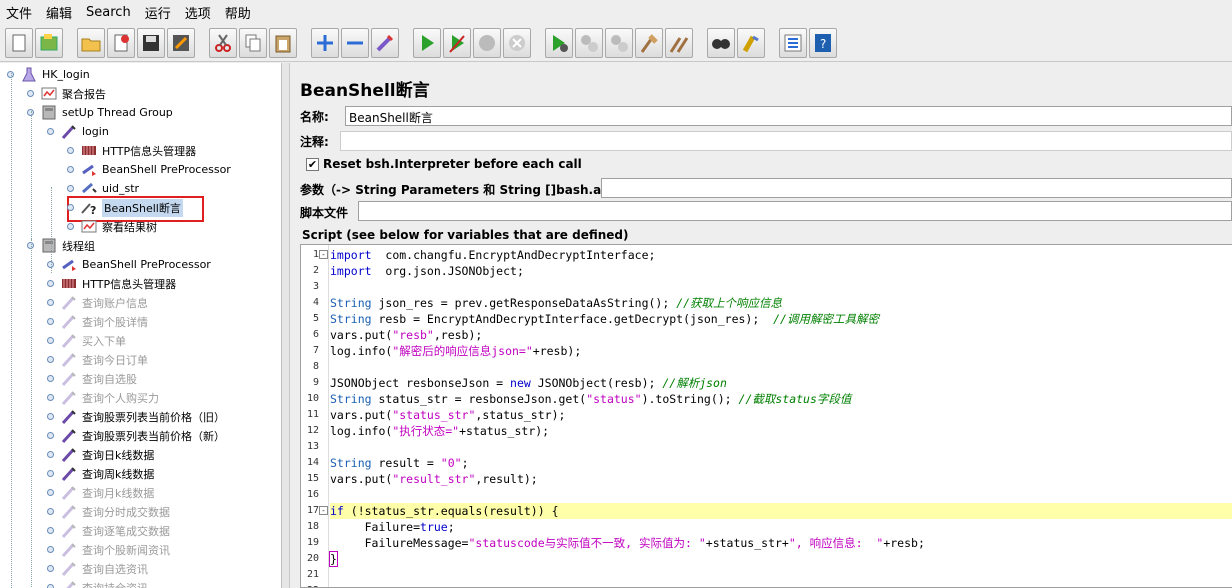 This screenshot has height=588, width=1232. What do you see at coordinates (223, 42) in the screenshot?
I see `cut-button` at bounding box center [223, 42].